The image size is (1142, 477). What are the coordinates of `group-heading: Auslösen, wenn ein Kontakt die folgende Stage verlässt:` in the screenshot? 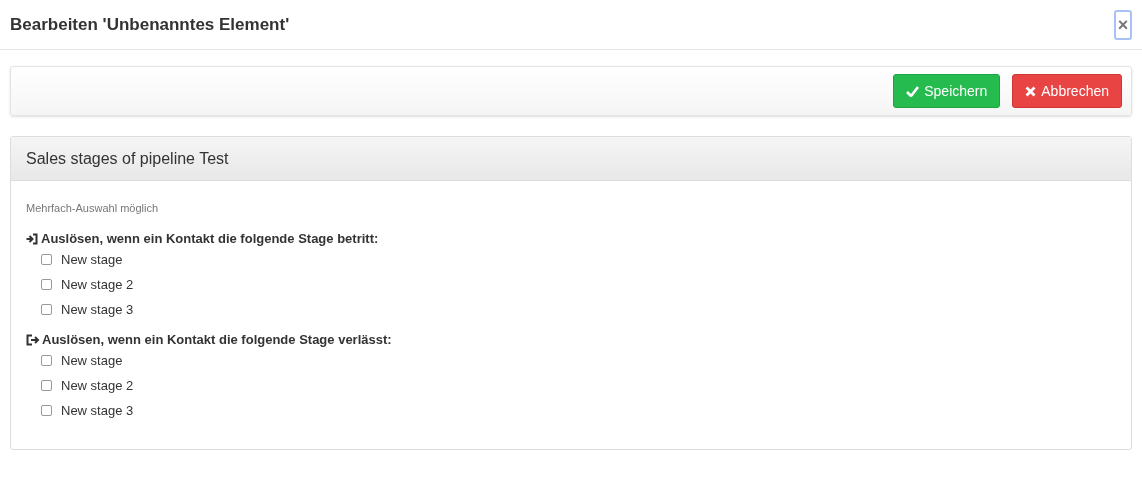 It's located at (217, 340).